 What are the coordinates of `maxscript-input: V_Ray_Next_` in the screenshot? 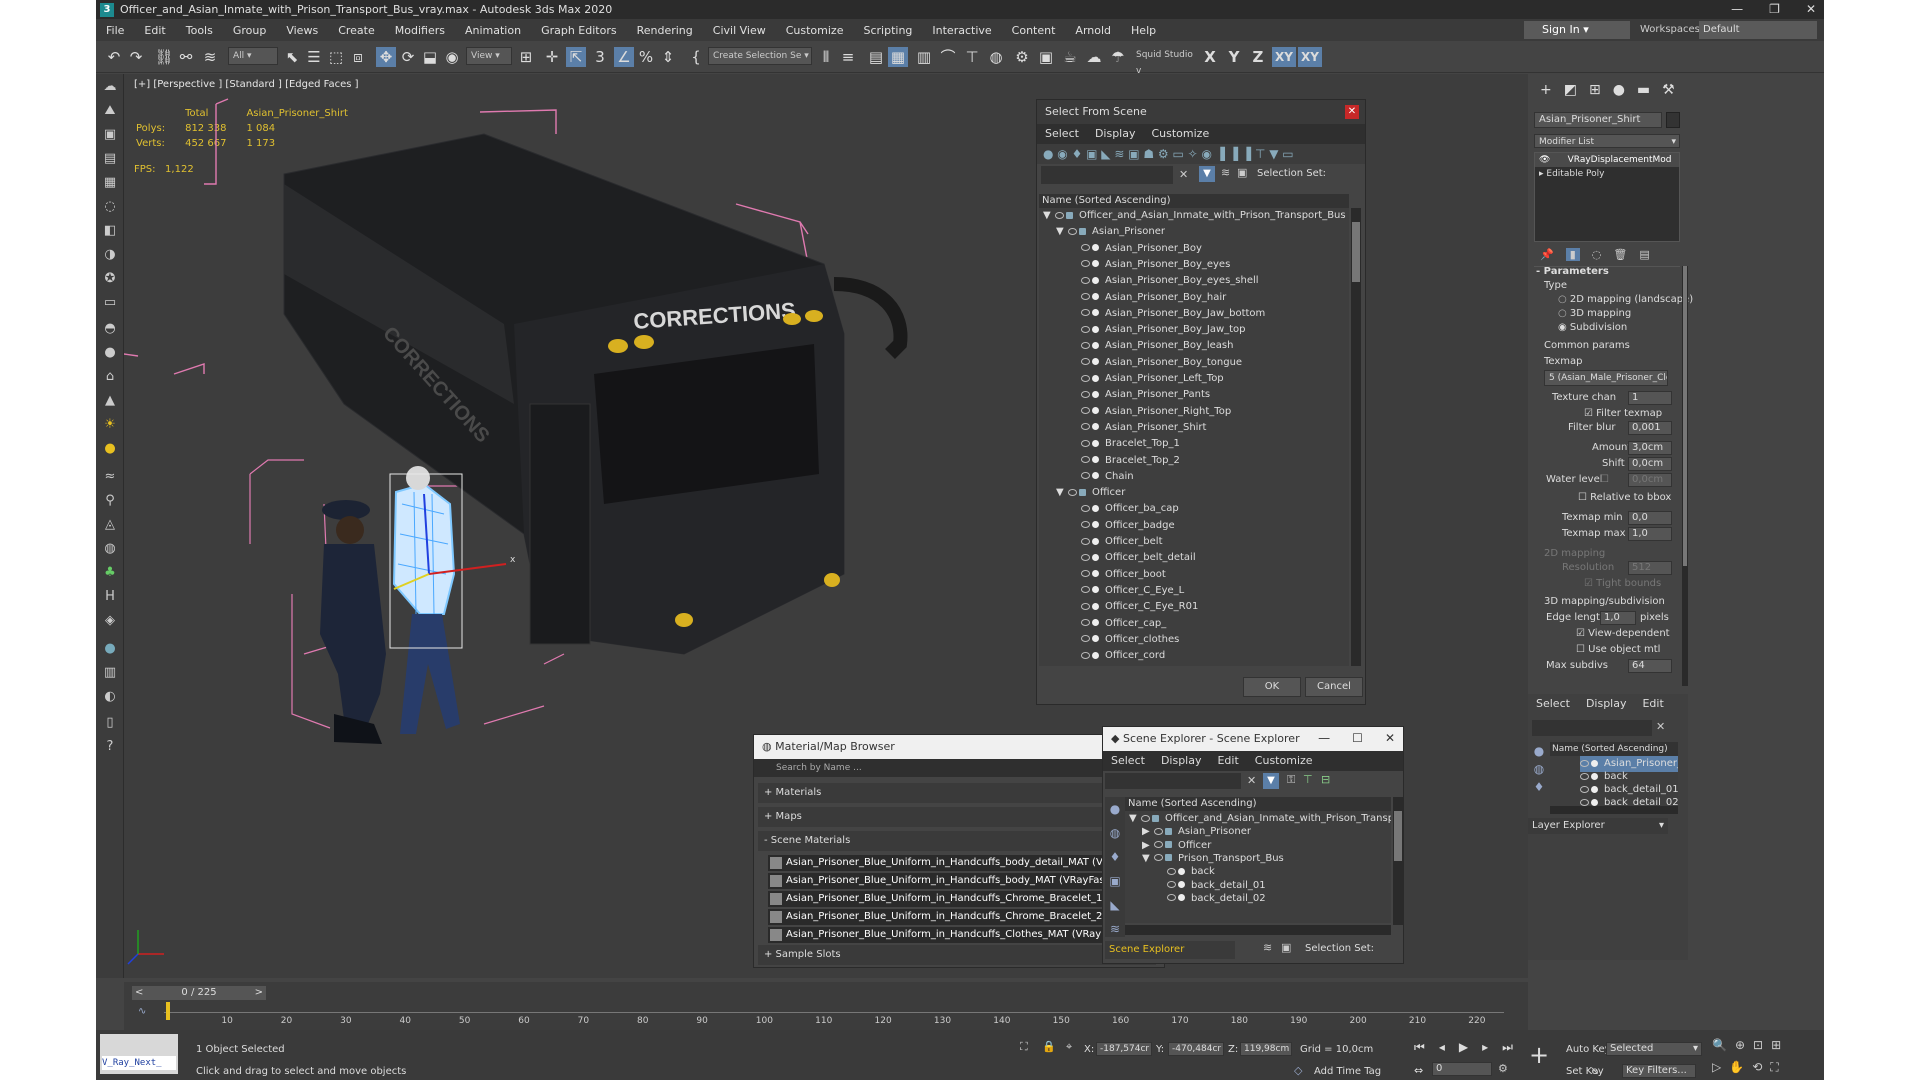 It's located at (139, 1063).